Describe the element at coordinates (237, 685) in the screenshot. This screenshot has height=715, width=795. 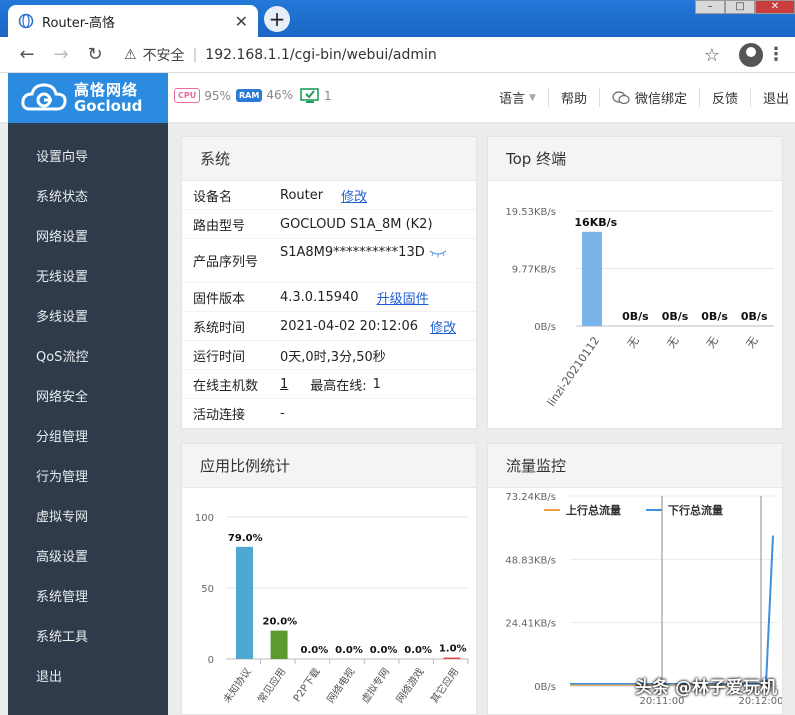
I see `x-tick-label: 未知协议` at that location.